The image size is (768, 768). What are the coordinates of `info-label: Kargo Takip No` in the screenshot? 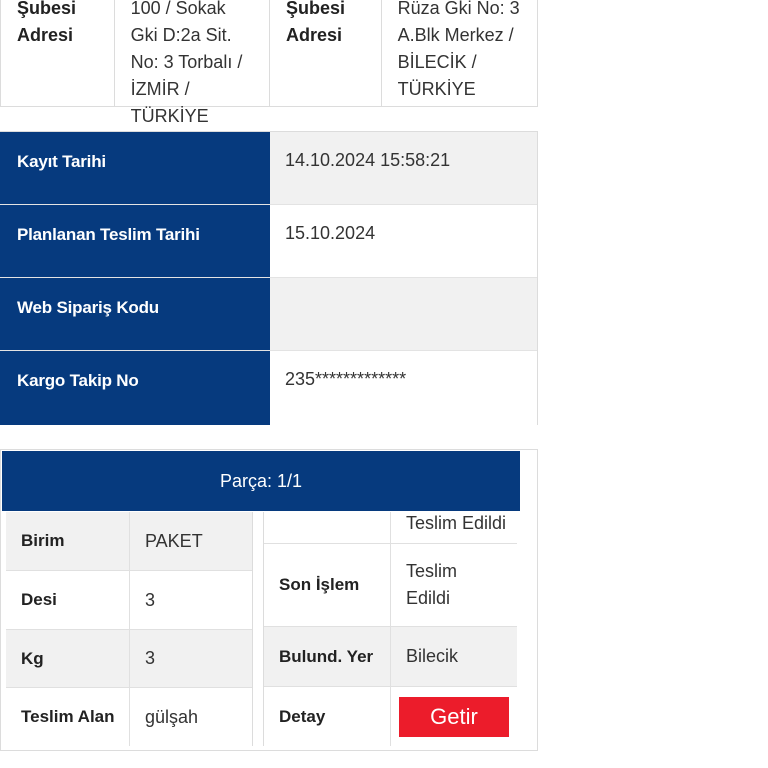 It's located at (135, 388).